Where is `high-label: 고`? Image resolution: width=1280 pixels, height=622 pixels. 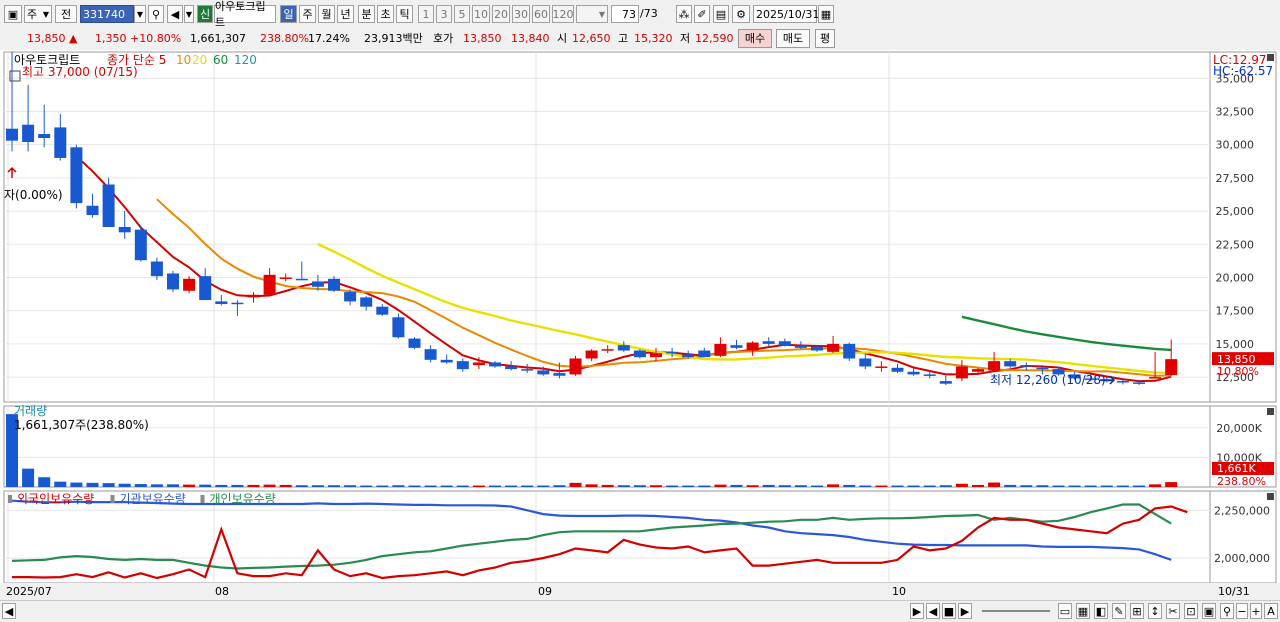
high-label: 고 is located at coordinates (623, 38).